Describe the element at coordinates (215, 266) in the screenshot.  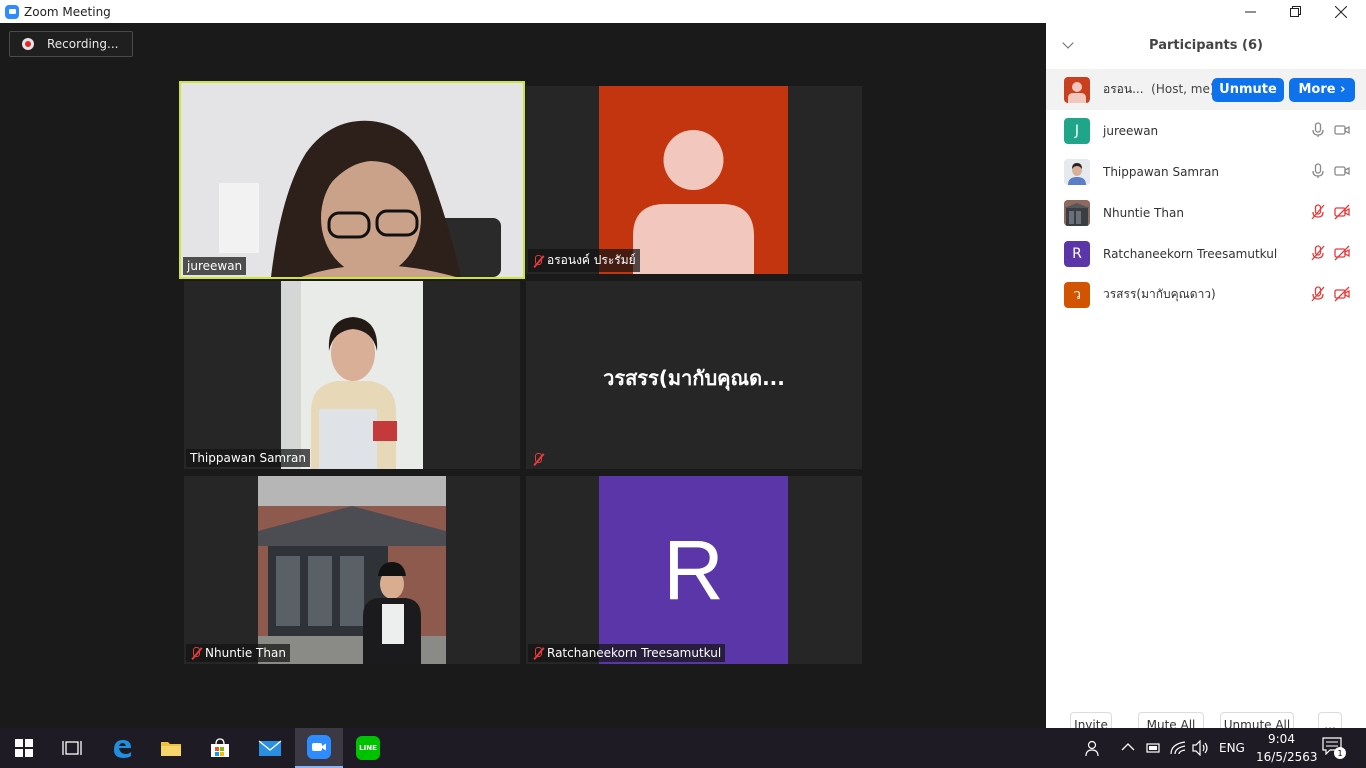
I see `participant-name-tag: jureewan` at that location.